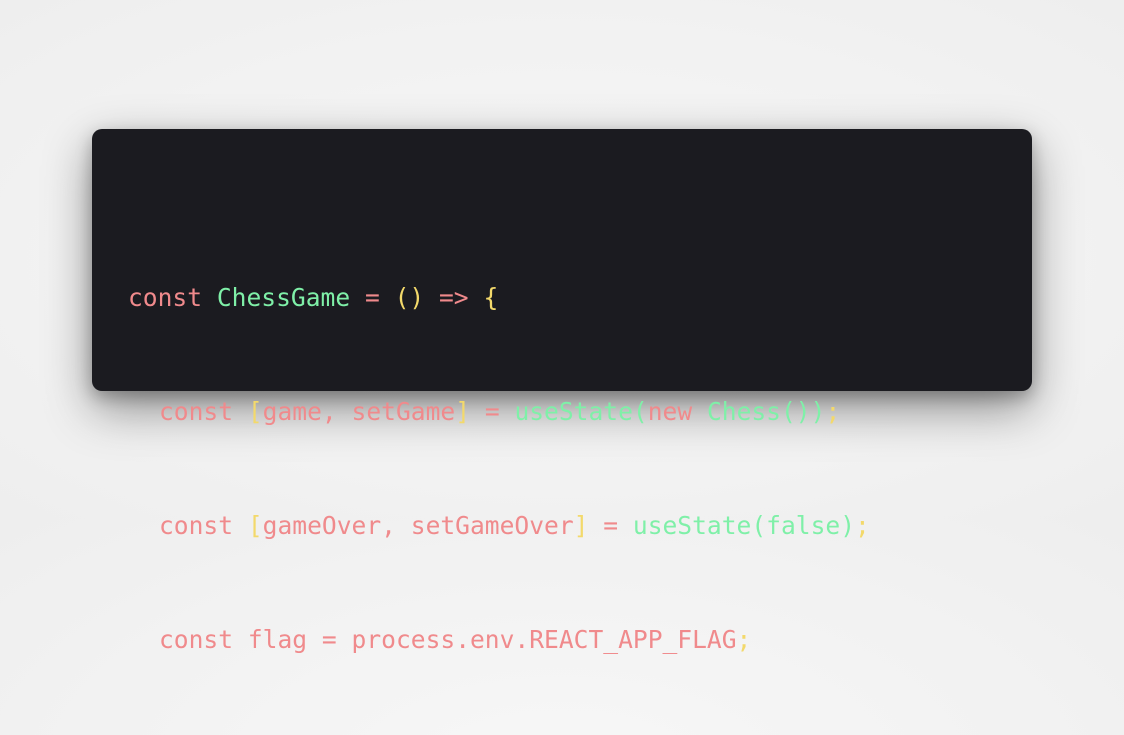 The height and width of the screenshot is (735, 1124). I want to click on code-line-1: const ChessGame = () => {, so click(499, 298).